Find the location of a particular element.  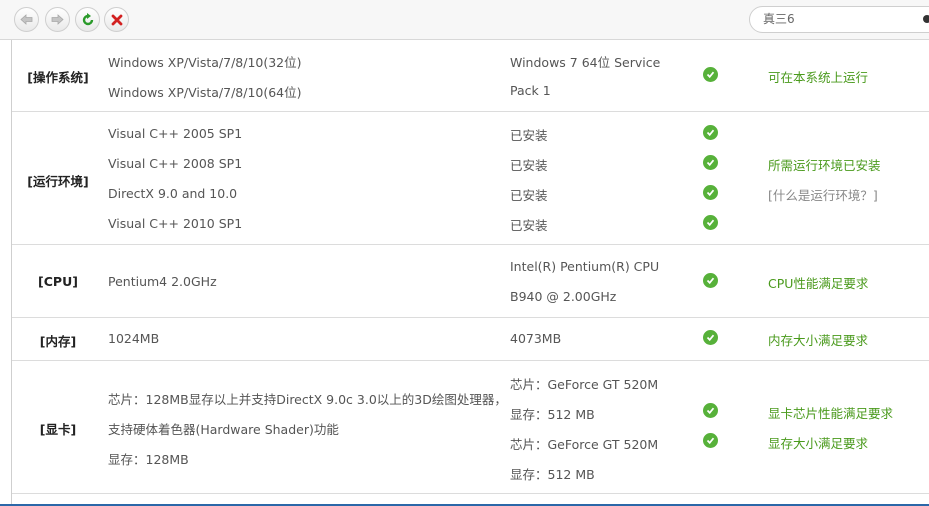

refresh-button is located at coordinates (87, 19).